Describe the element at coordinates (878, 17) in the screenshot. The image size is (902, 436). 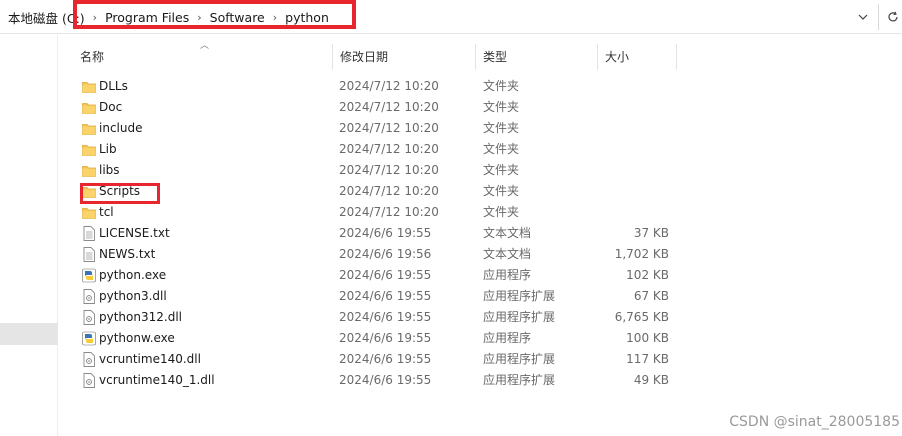
I see `toolbar-divider` at that location.